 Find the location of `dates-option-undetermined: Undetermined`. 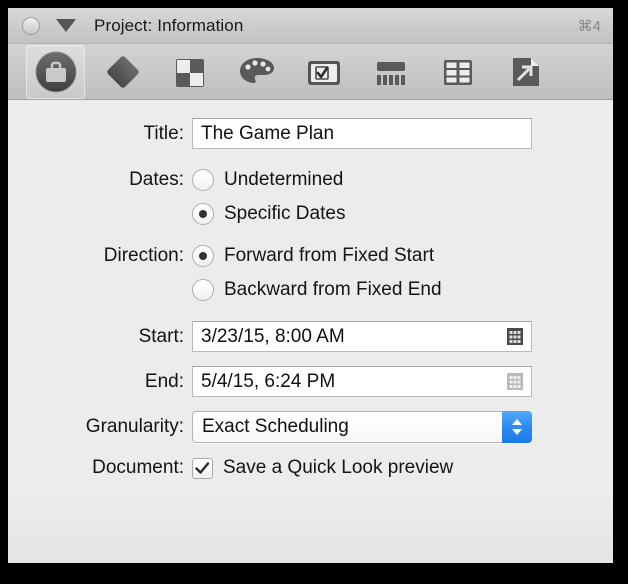

dates-option-undetermined: Undetermined is located at coordinates (267, 180).